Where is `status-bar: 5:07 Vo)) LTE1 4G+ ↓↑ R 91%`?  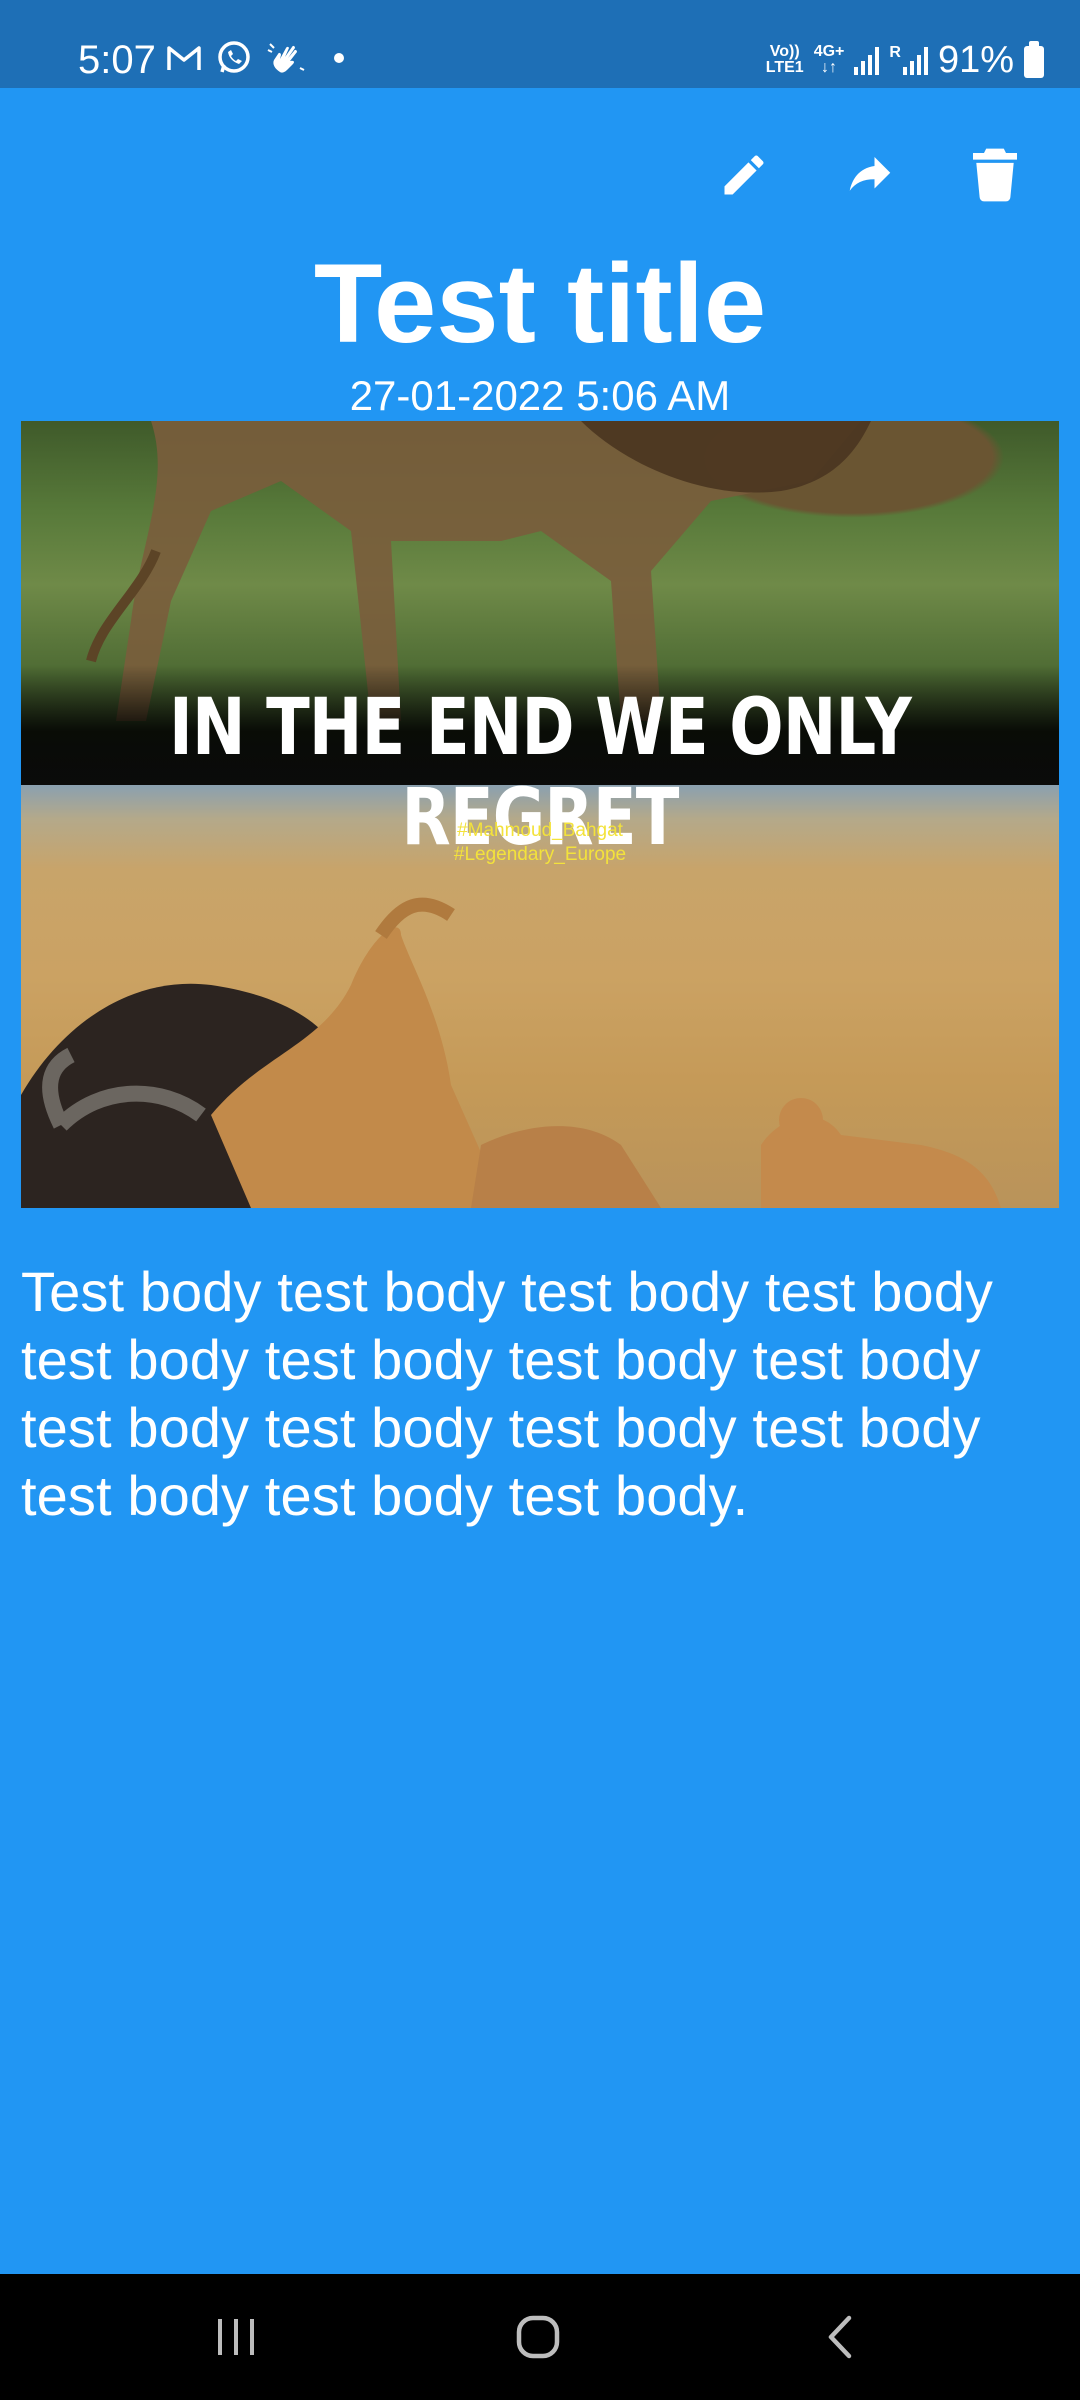 status-bar: 5:07 Vo)) LTE1 4G+ ↓↑ R 91% is located at coordinates (540, 44).